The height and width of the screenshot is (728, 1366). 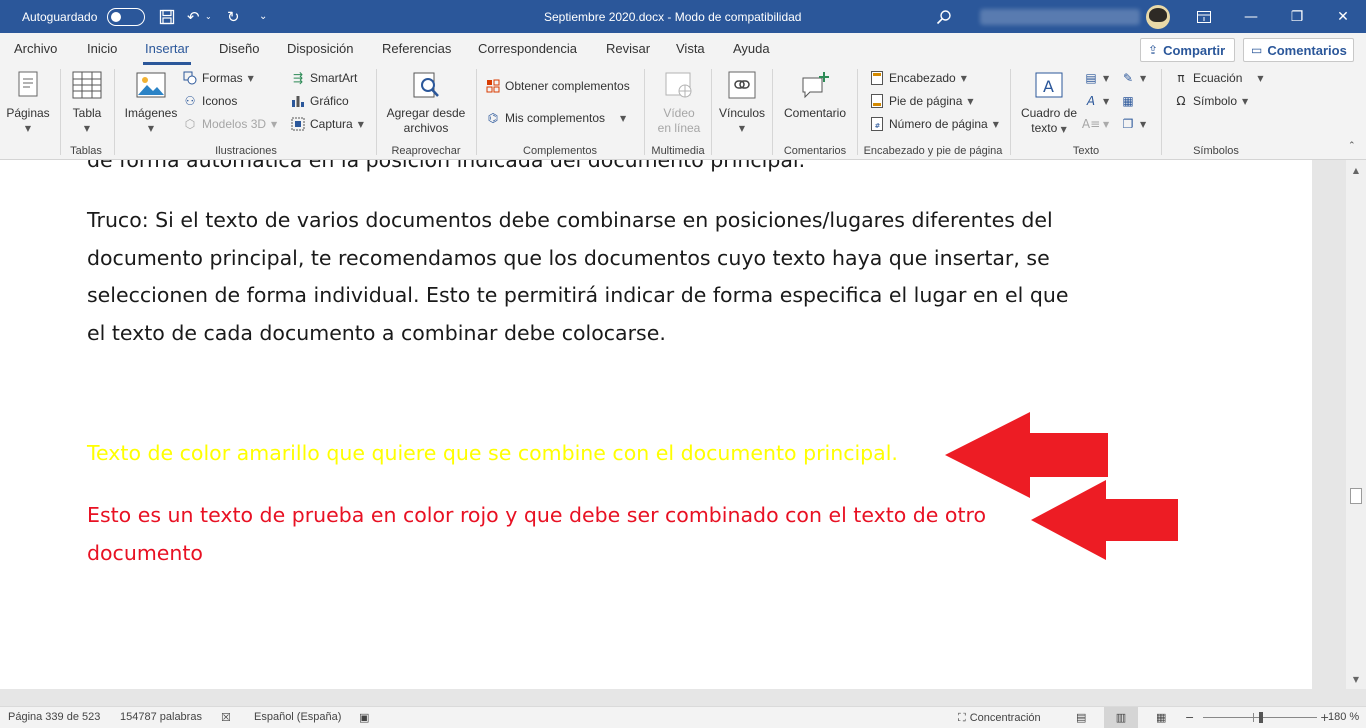 What do you see at coordinates (208, 16) in the screenshot?
I see `undo-dropdown-icon: ⌄` at bounding box center [208, 16].